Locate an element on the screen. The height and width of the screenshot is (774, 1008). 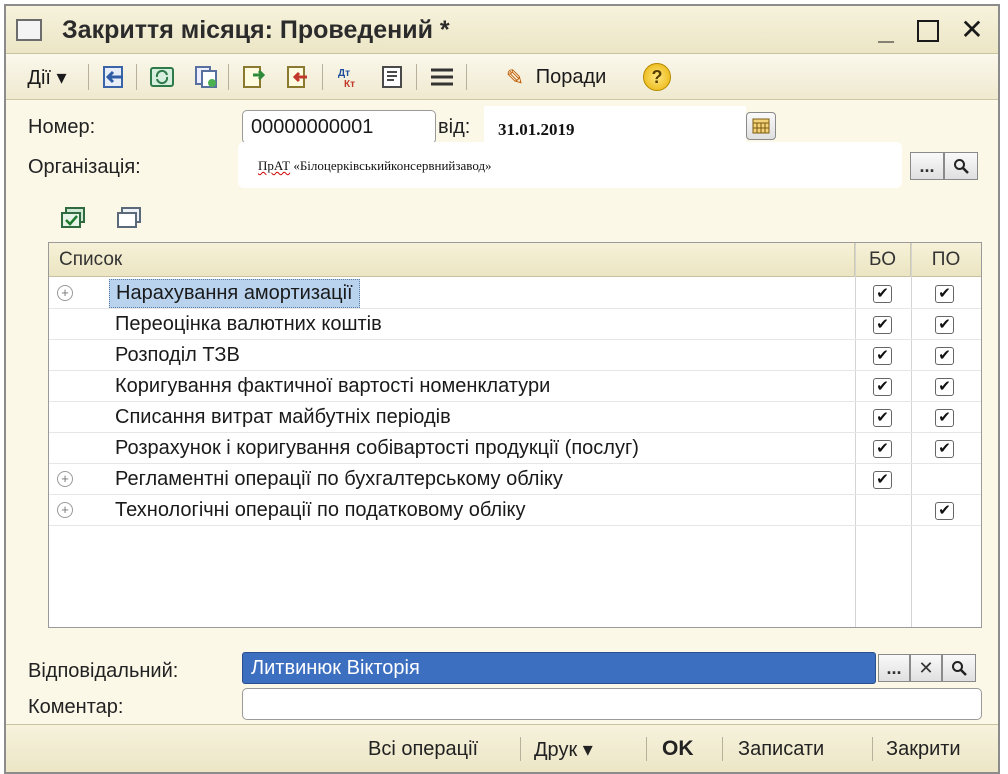
check-all-icon is located at coordinates (73, 218).